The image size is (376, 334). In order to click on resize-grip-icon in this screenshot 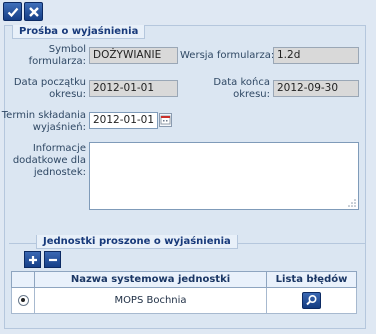, I will do `click(352, 203)`.